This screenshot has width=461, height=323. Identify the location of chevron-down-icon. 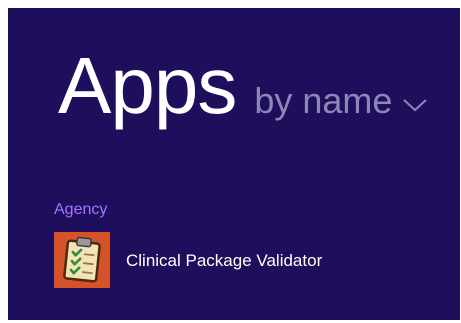
(415, 105).